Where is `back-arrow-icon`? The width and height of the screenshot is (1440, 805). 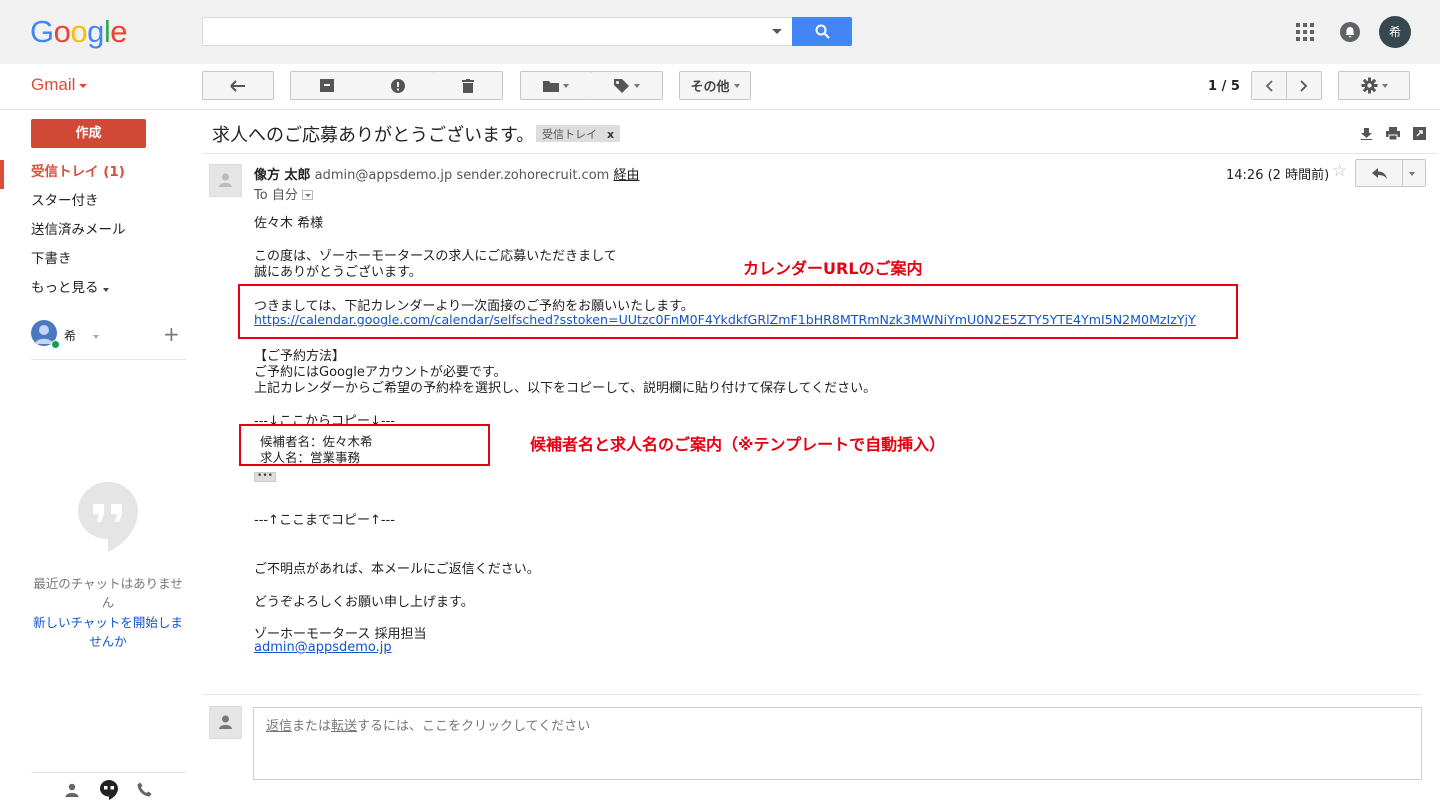
back-arrow-icon is located at coordinates (237, 85).